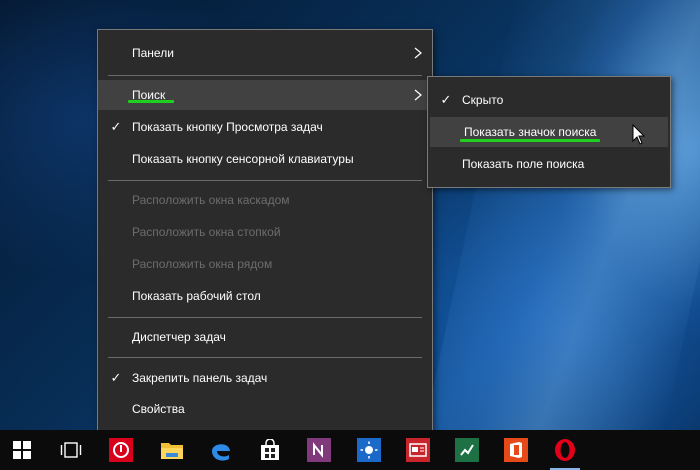 The height and width of the screenshot is (470, 700). I want to click on taskbar-app-store, so click(270, 450).